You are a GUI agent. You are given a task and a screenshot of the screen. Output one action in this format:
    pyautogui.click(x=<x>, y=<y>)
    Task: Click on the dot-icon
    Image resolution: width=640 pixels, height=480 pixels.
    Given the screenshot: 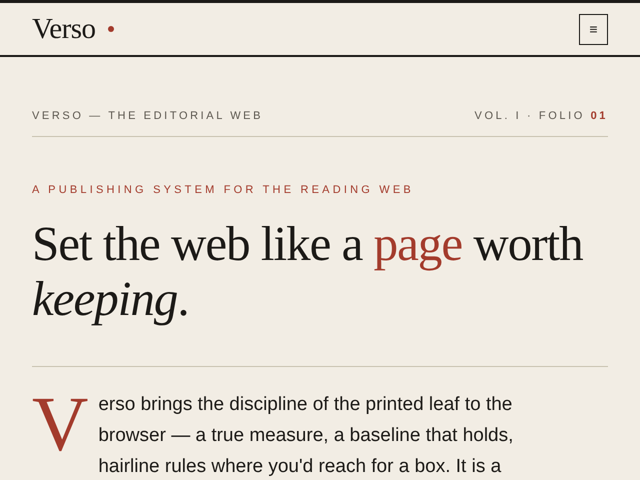 What is the action you would take?
    pyautogui.click(x=111, y=29)
    